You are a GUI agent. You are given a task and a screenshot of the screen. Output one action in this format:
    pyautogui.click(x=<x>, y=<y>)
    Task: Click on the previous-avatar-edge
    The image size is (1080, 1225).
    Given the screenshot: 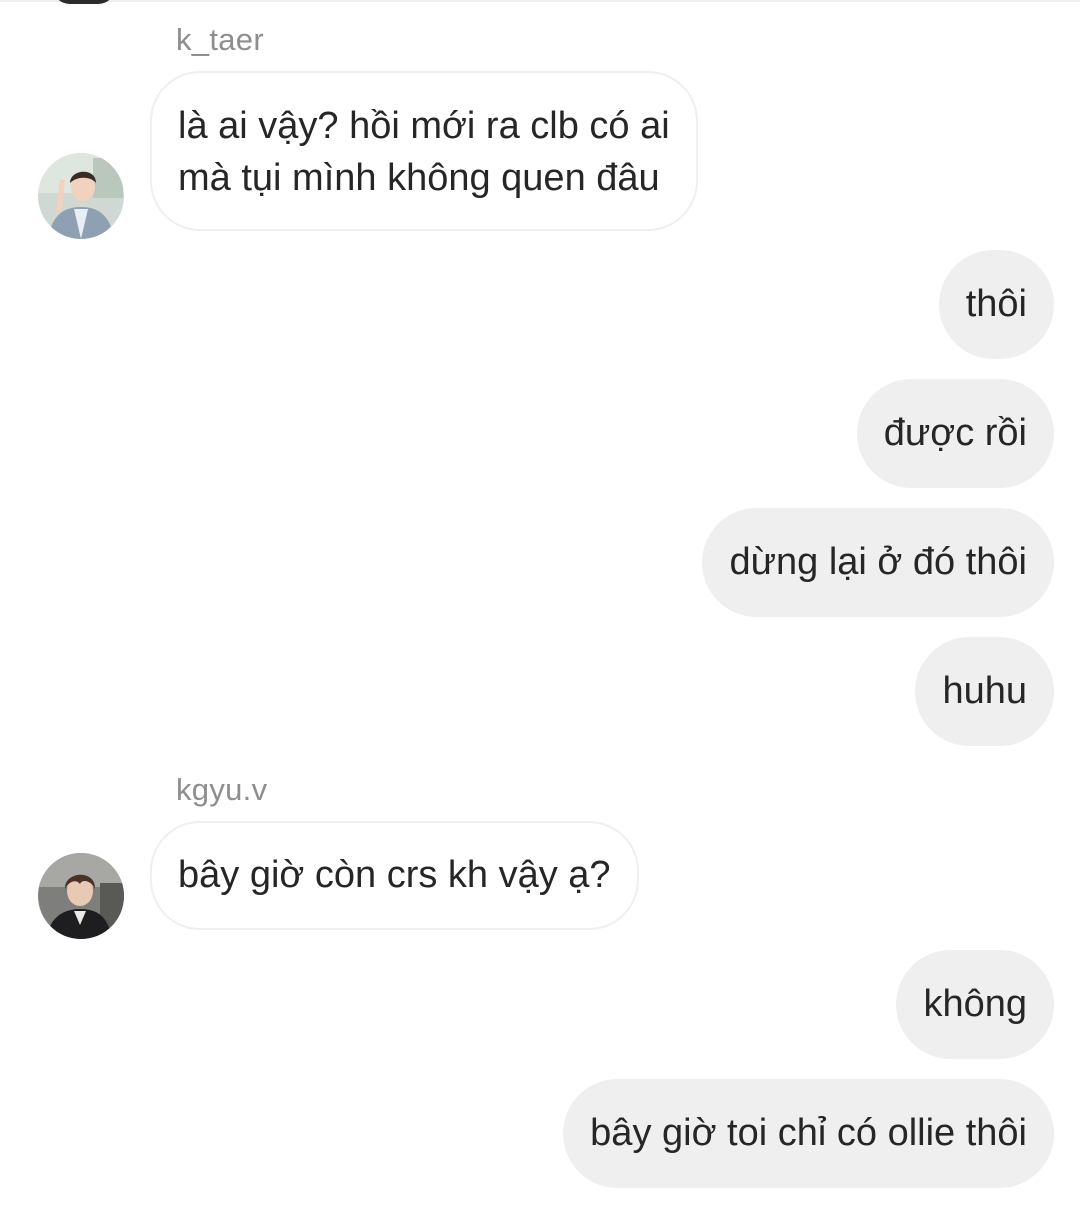 What is the action you would take?
    pyautogui.click(x=84, y=2)
    